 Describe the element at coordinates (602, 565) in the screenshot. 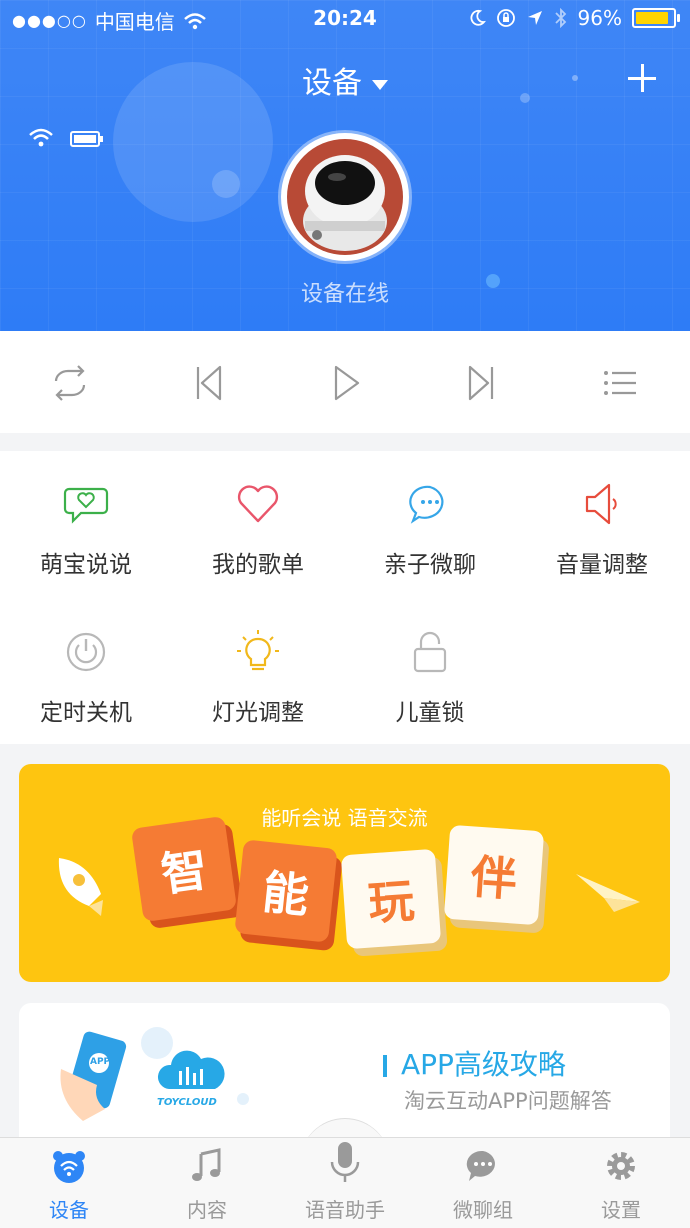

I see `feature-label: 音量调整` at that location.